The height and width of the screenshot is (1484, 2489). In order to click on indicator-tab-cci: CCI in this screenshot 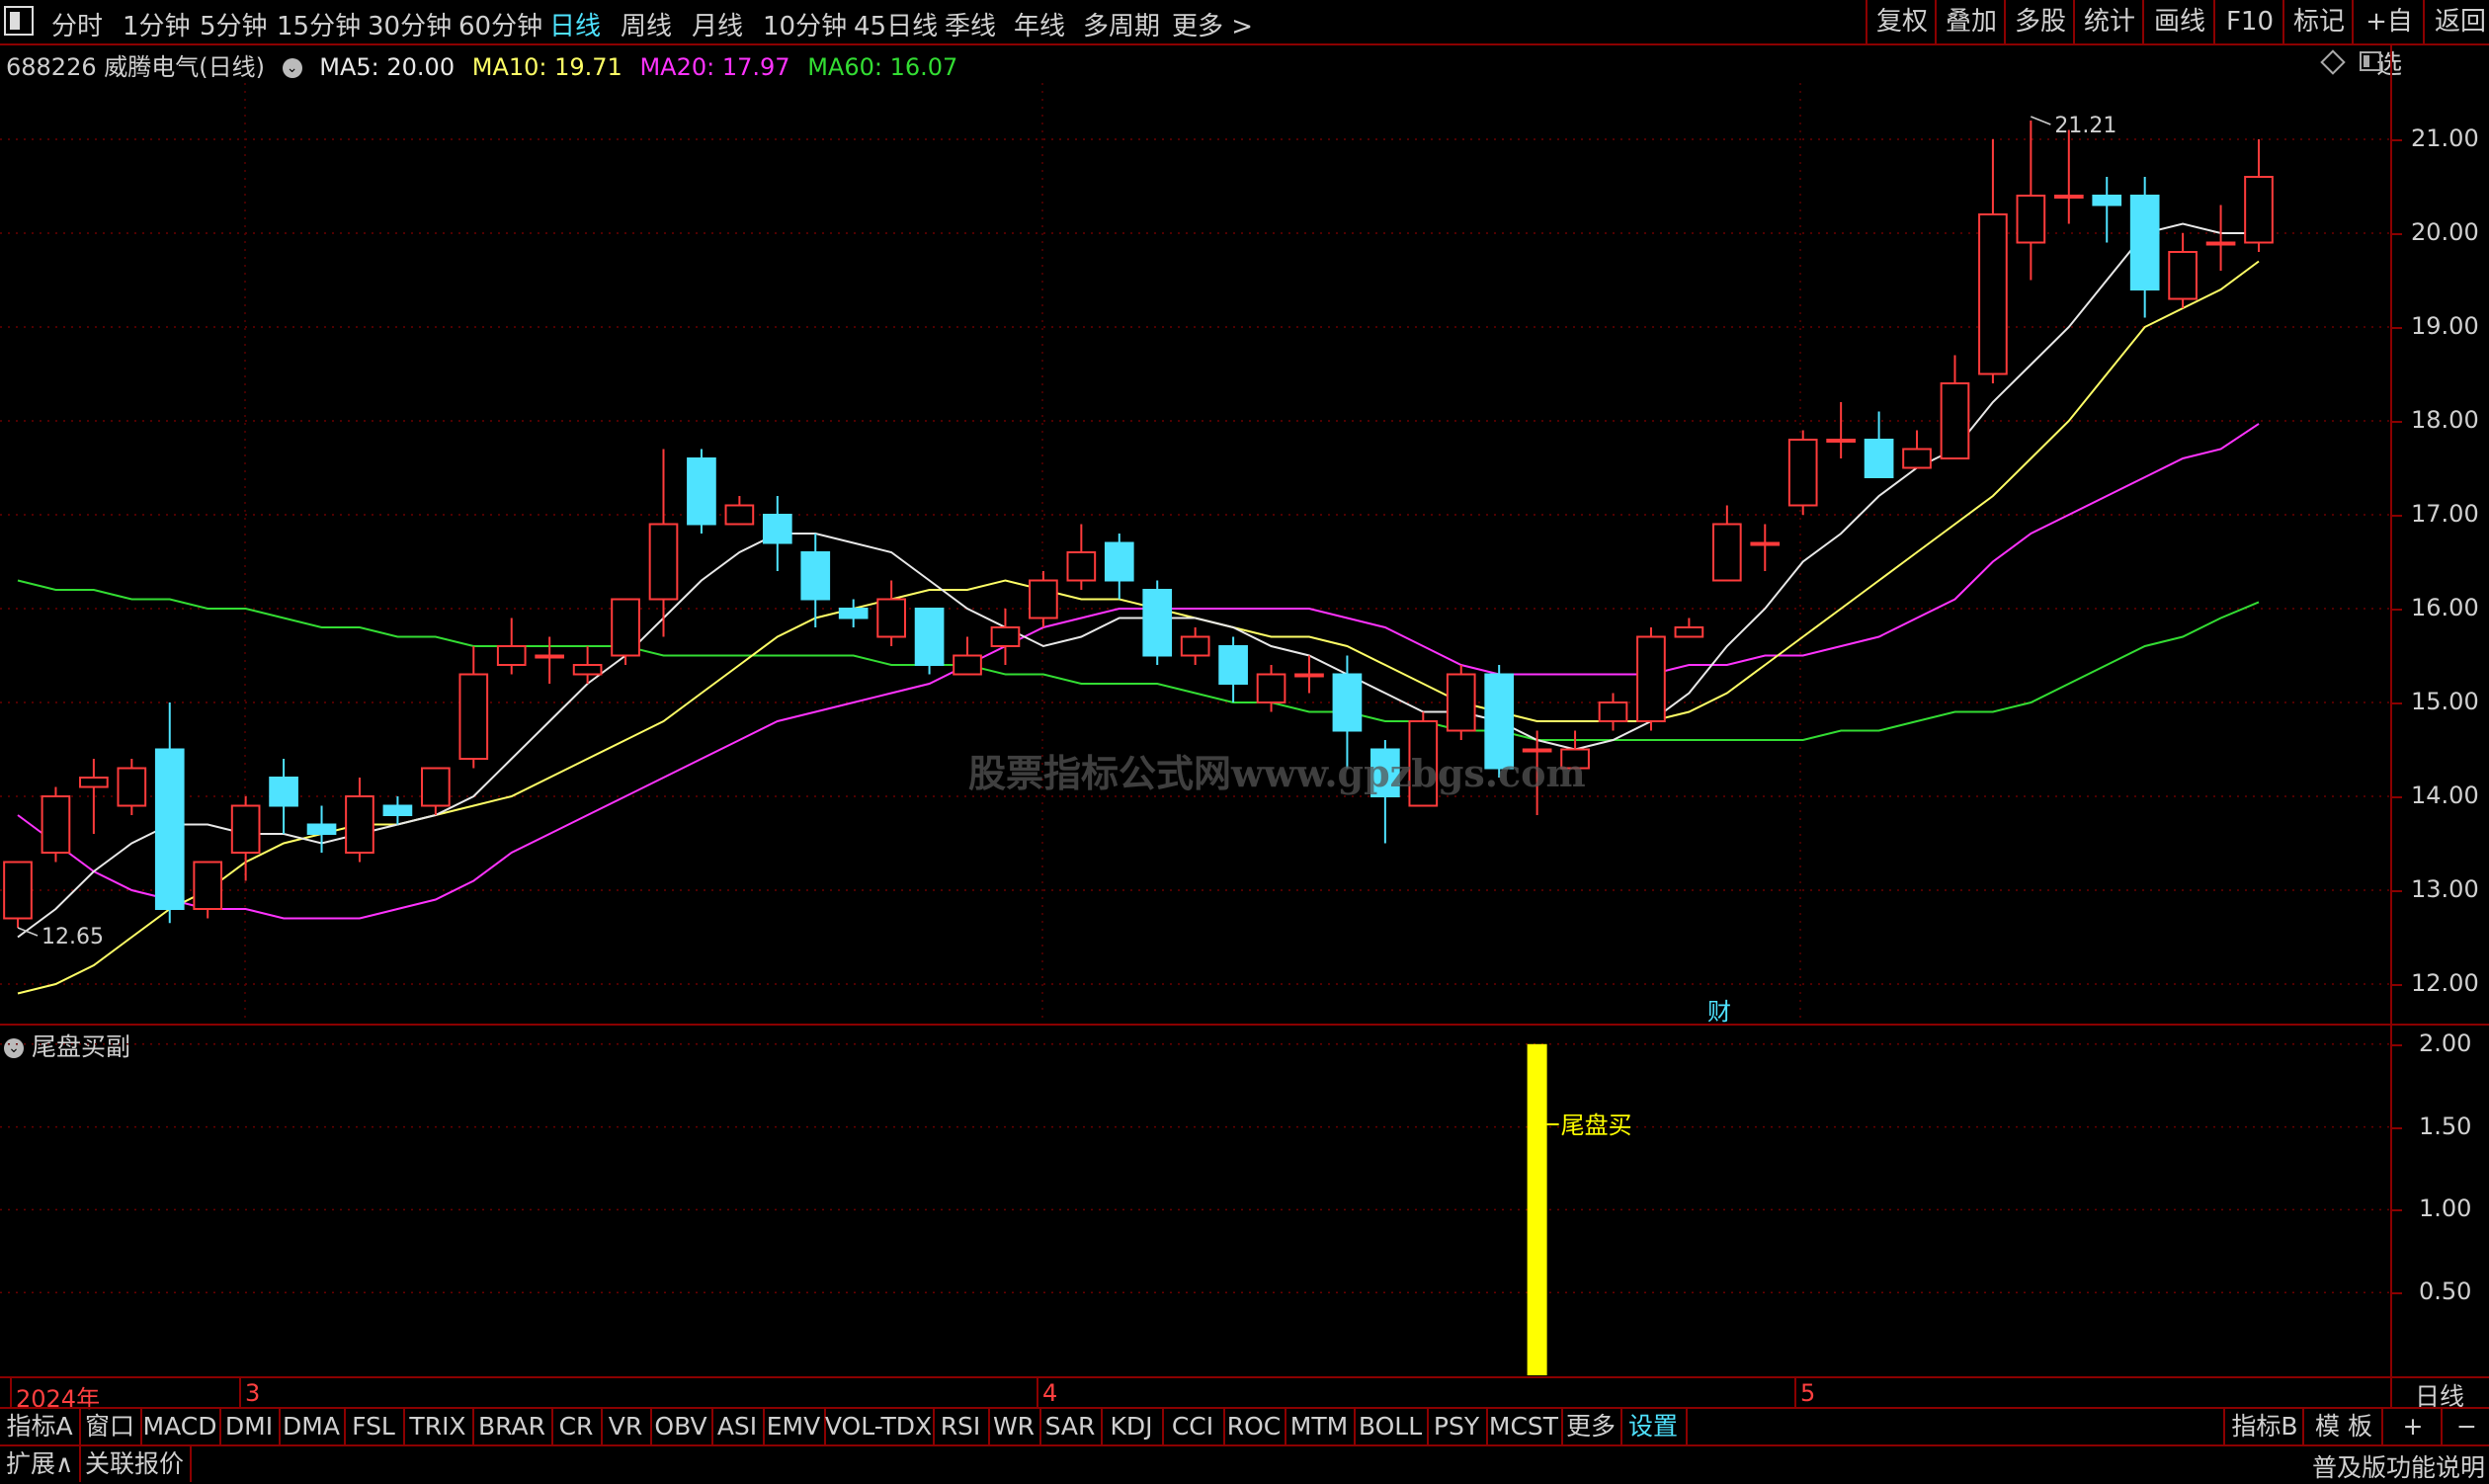, I will do `click(1193, 1426)`.